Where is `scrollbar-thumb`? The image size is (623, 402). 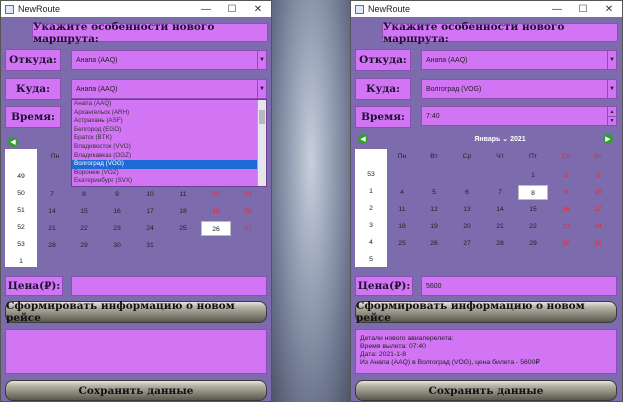 scrollbar-thumb is located at coordinates (262, 117).